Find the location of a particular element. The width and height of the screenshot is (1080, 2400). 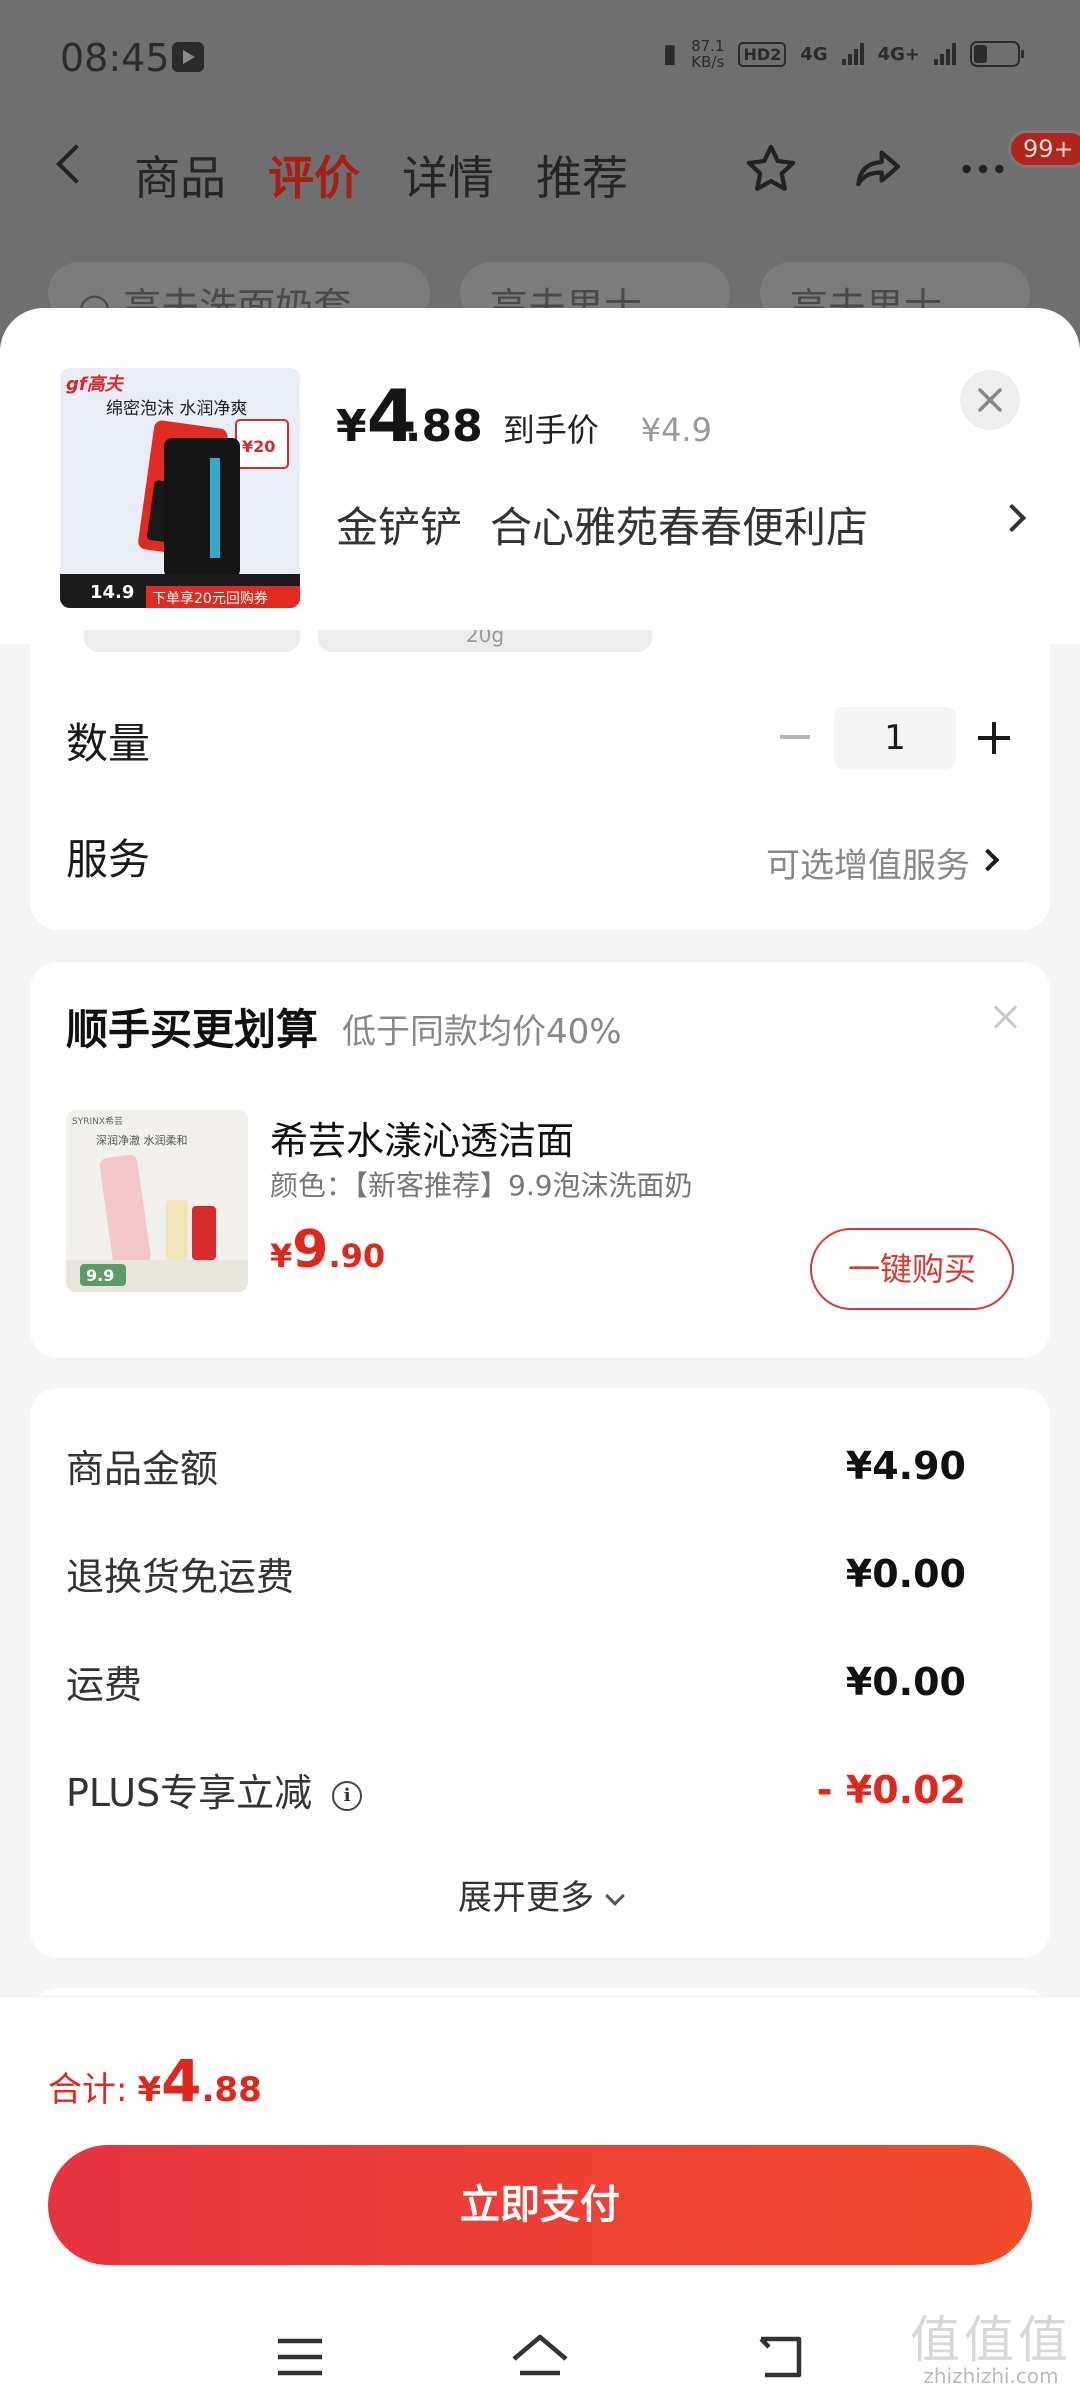

upsell-title: 顺手买更划算 is located at coordinates (192, 1029).